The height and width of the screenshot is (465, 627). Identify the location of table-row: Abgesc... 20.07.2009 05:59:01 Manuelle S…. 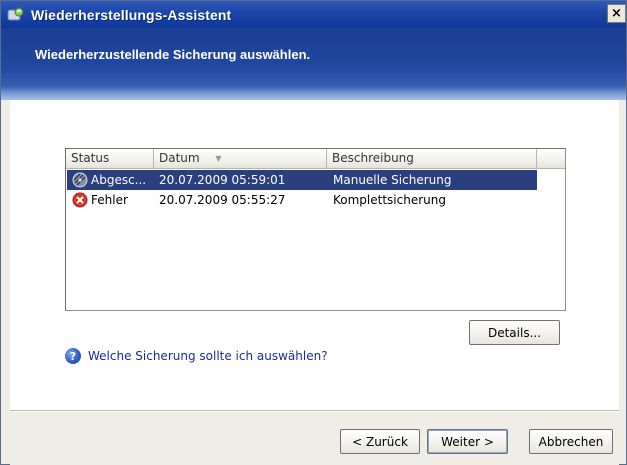
(302, 180).